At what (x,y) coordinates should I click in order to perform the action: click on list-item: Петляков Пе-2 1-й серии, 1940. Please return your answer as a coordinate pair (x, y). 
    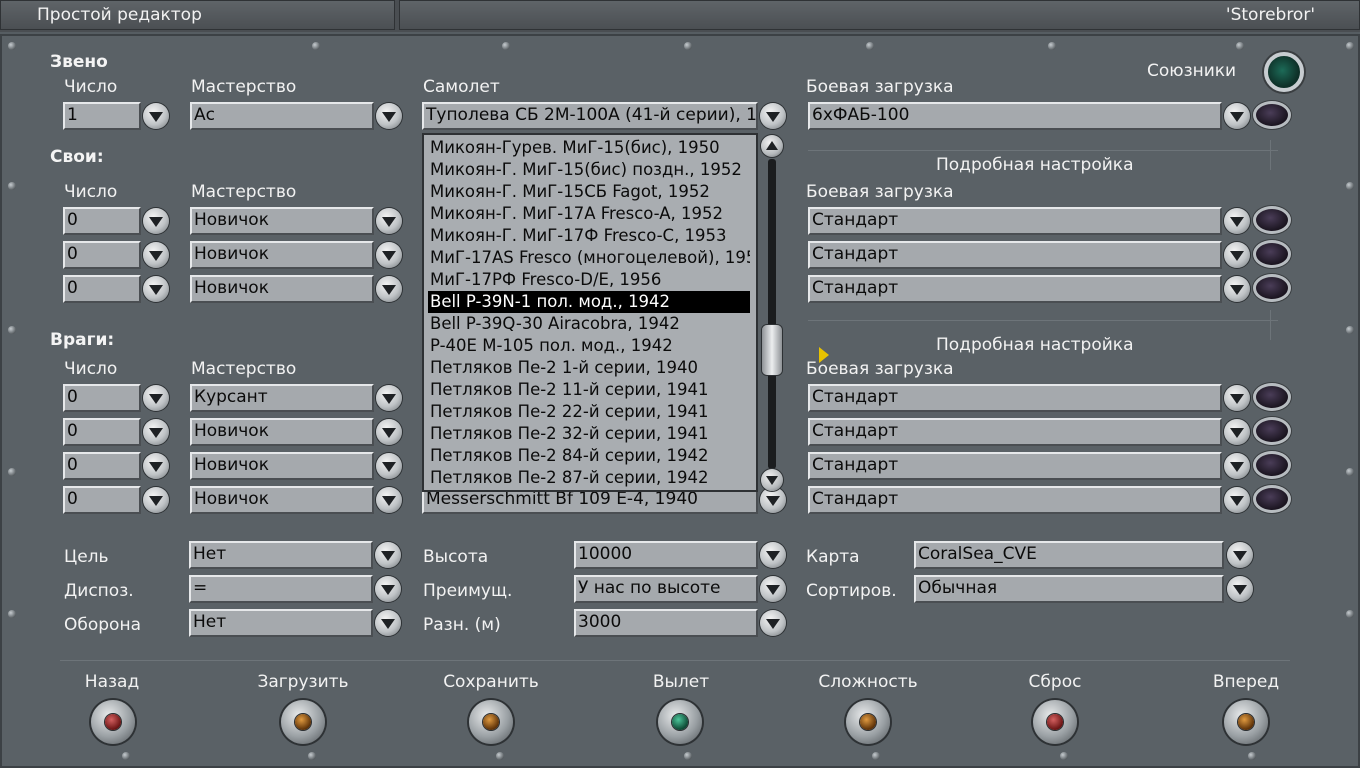
    Looking at the image, I should click on (589, 368).